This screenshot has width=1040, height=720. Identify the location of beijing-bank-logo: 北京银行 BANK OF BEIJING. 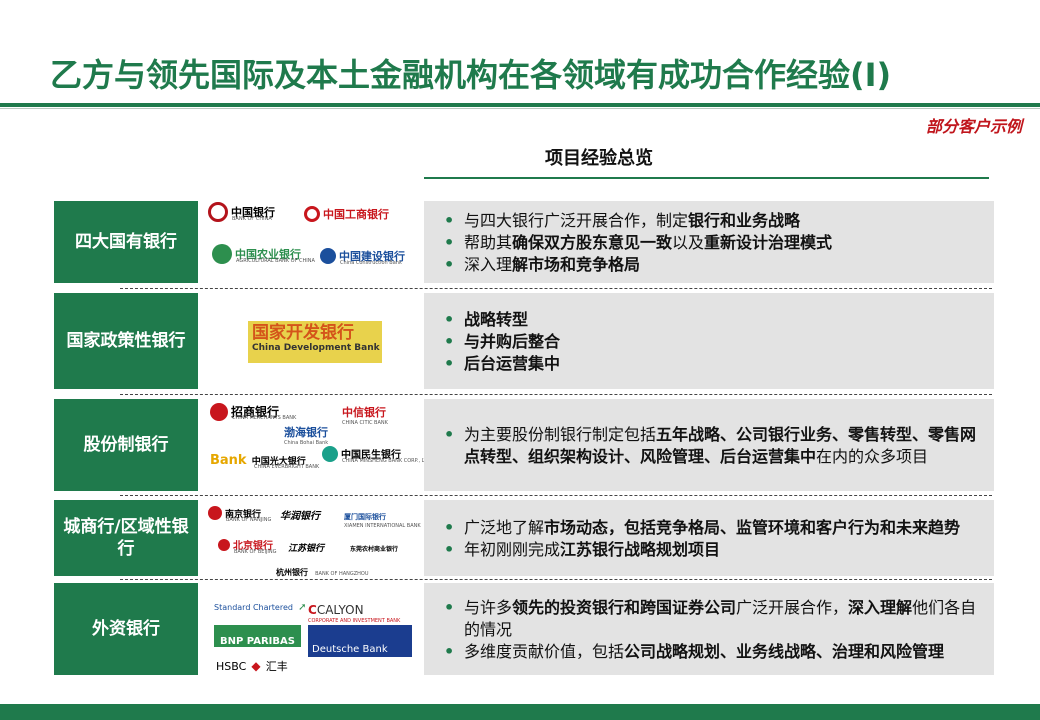
(247, 544).